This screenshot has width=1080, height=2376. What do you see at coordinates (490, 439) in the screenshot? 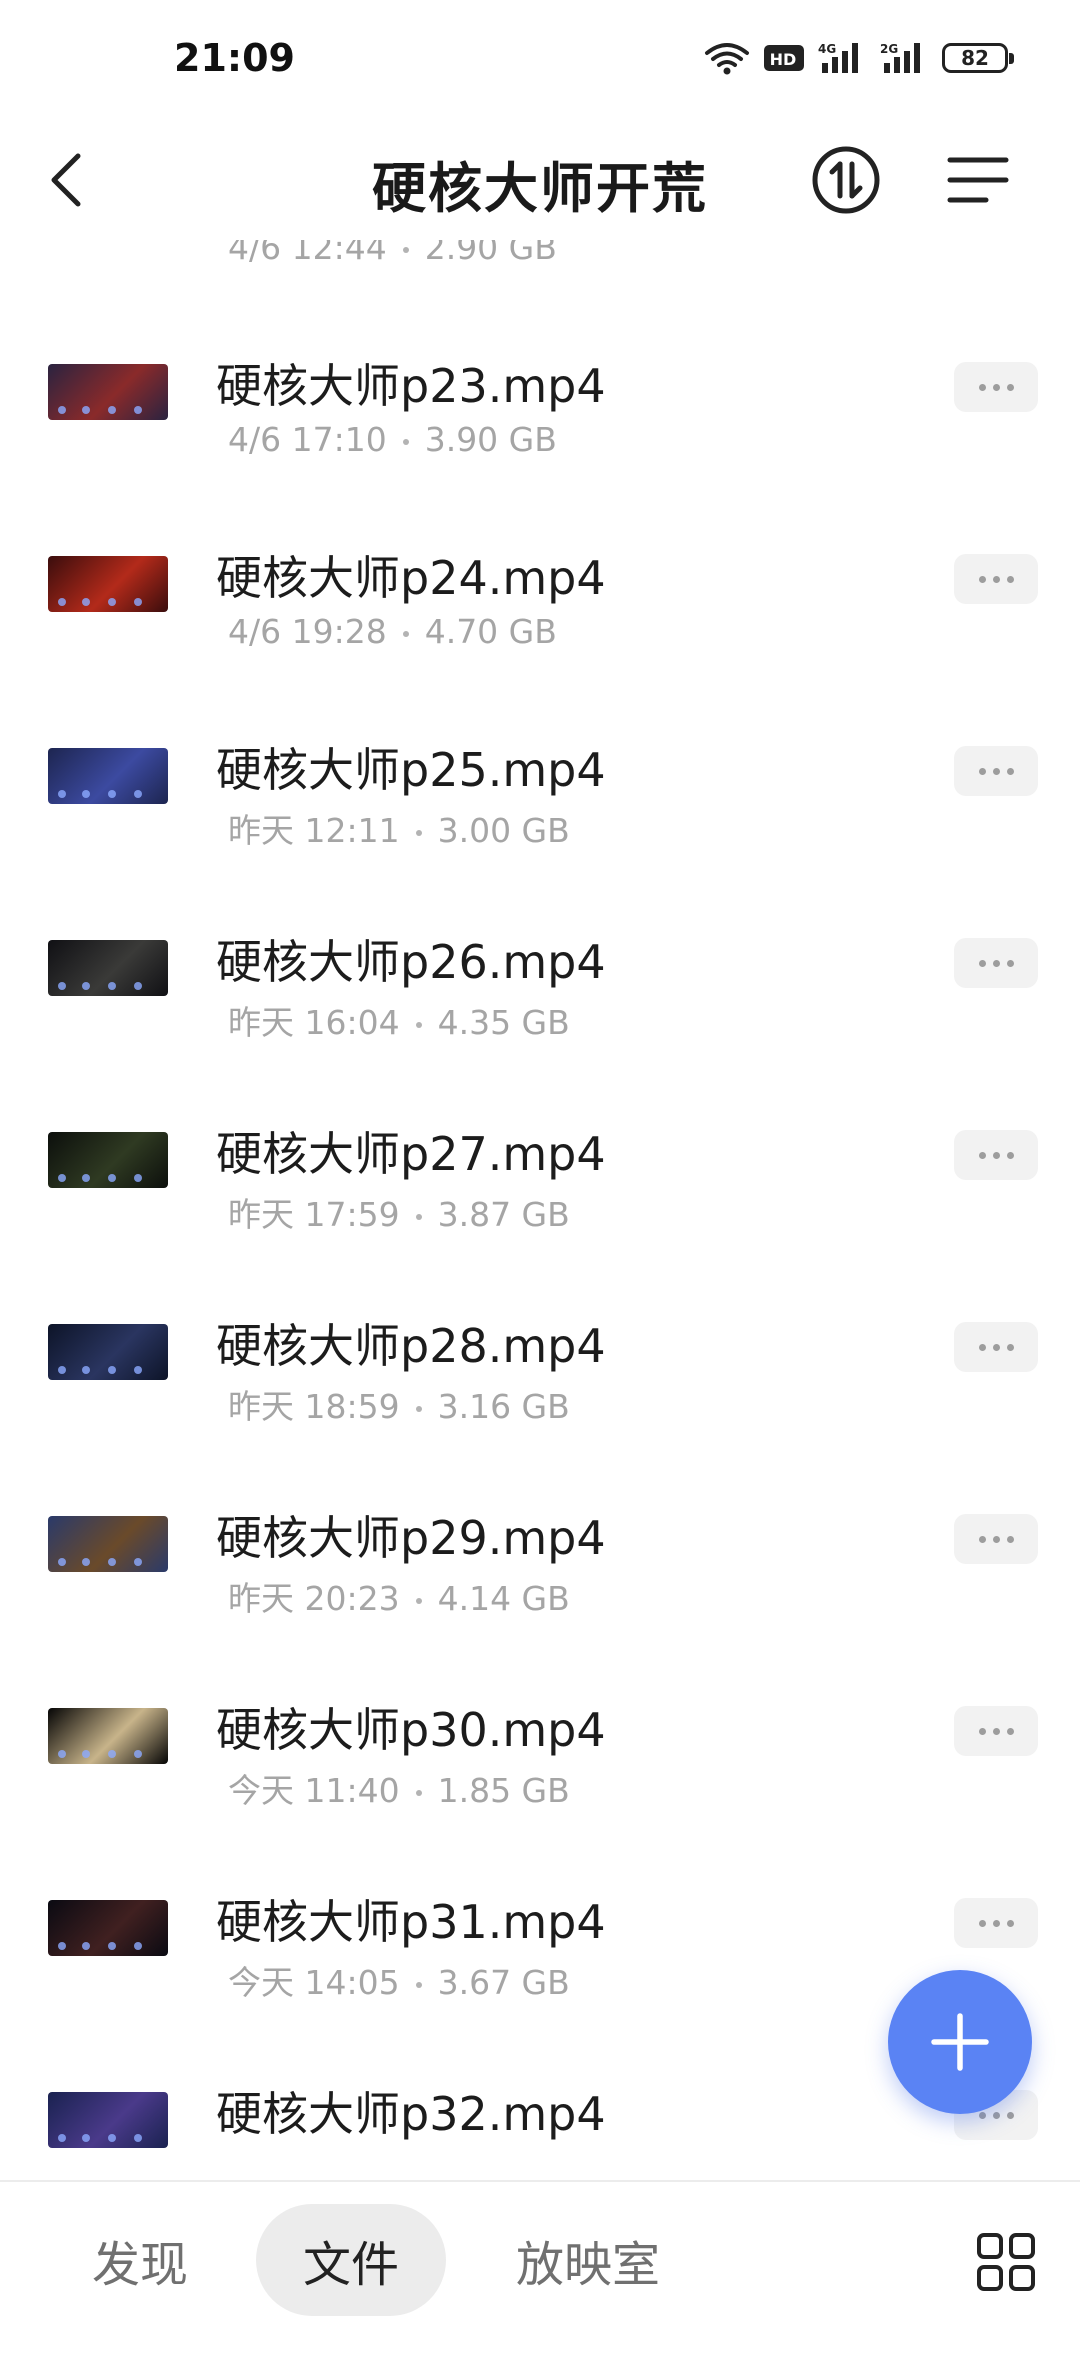
I see `file-size: 3.90 GB` at bounding box center [490, 439].